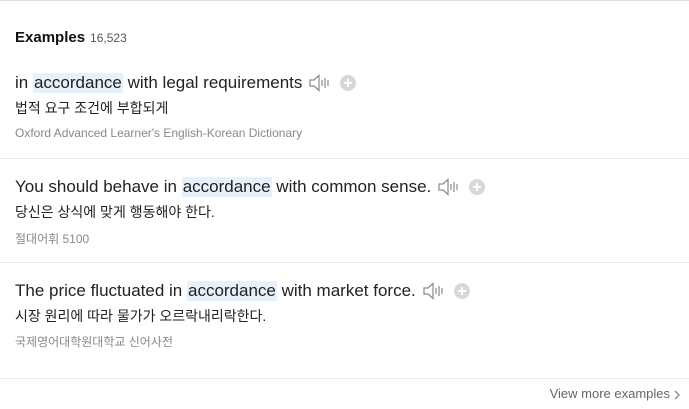 The width and height of the screenshot is (689, 409). I want to click on footer-divider, so click(344, 378).